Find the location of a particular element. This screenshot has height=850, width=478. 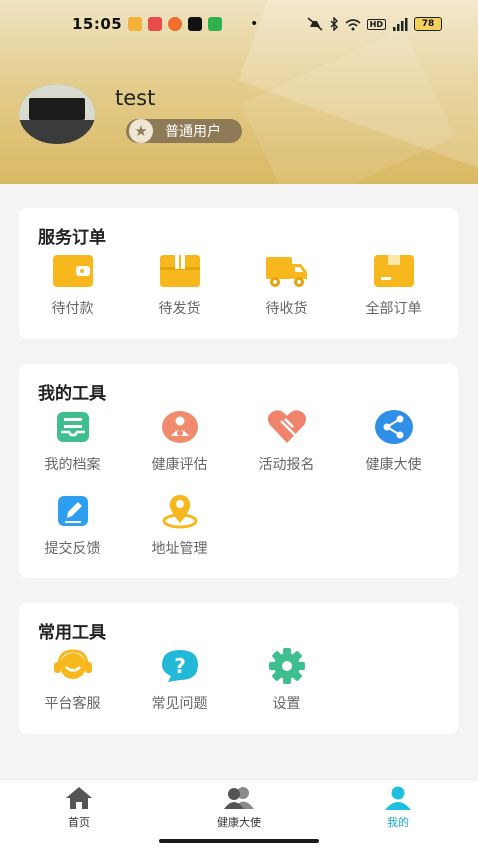

username: test is located at coordinates (135, 98).